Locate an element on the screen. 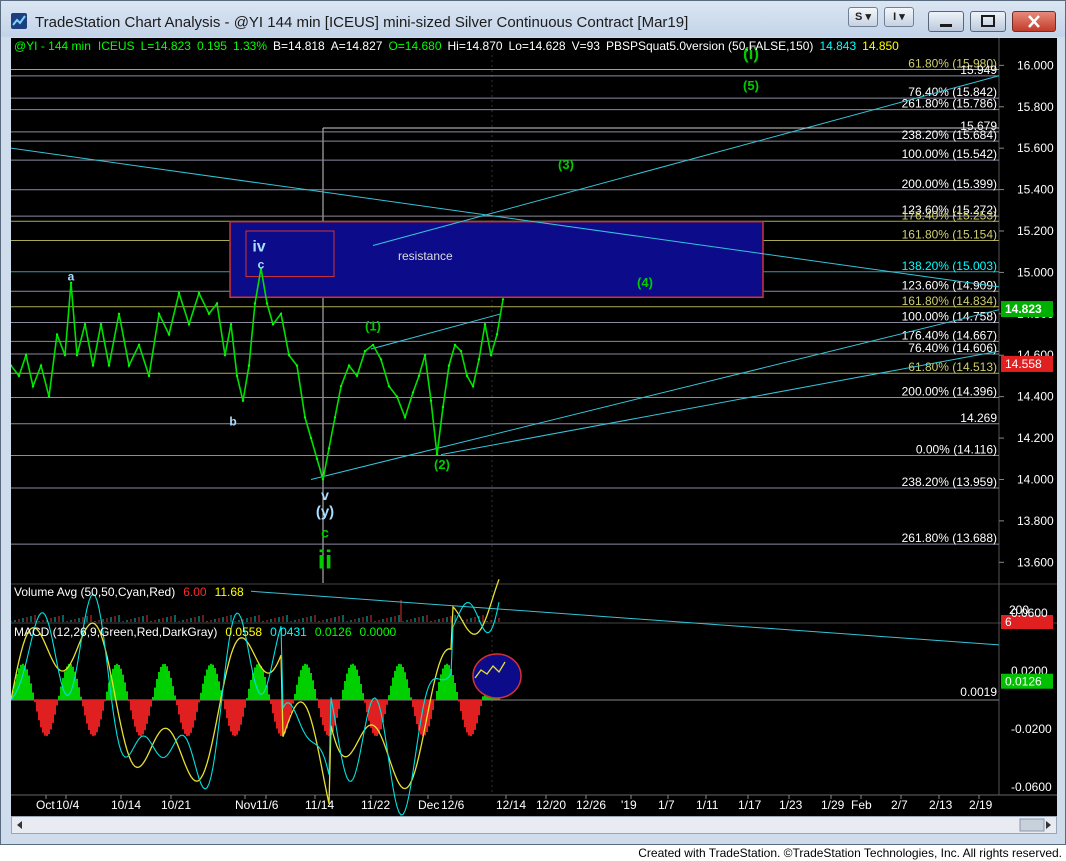  i-menu-button: I ▾ is located at coordinates (899, 17).